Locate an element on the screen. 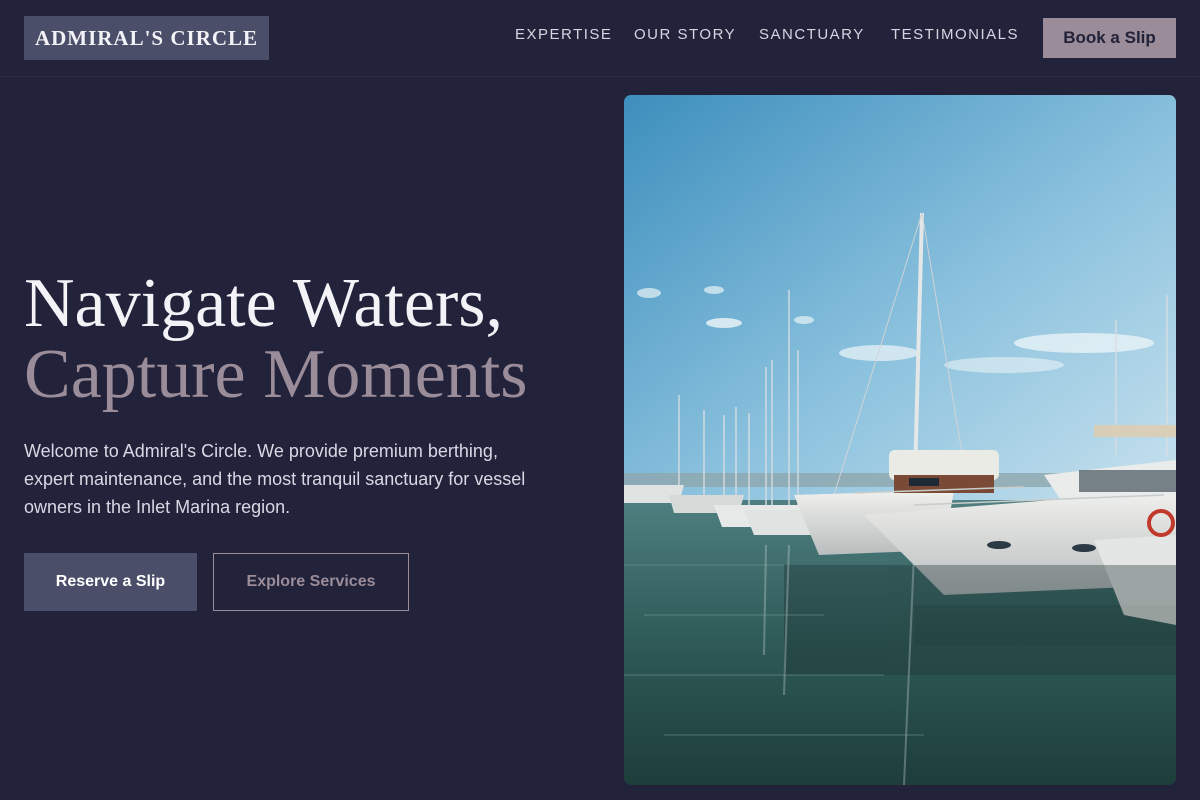  headline-line-1: Navigate Waters, is located at coordinates (263, 303).